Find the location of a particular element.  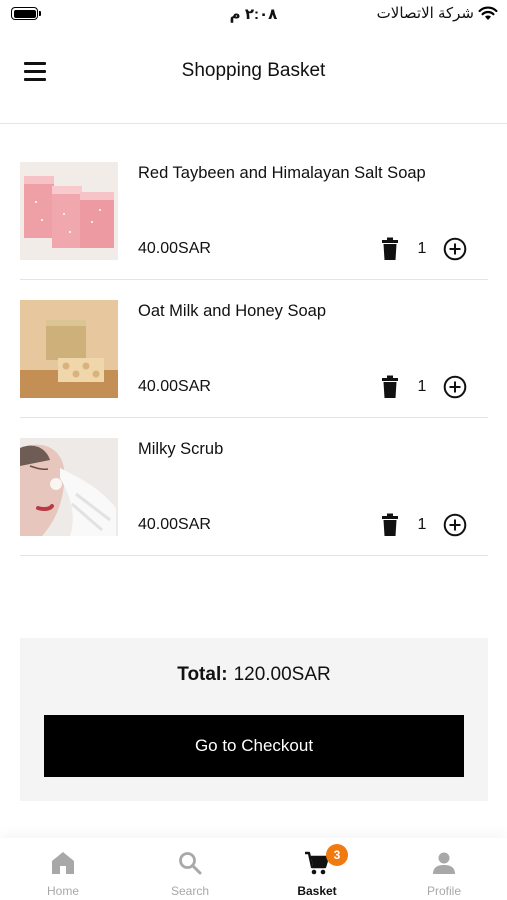

nav-item-home: Home is located at coordinates (63, 869).